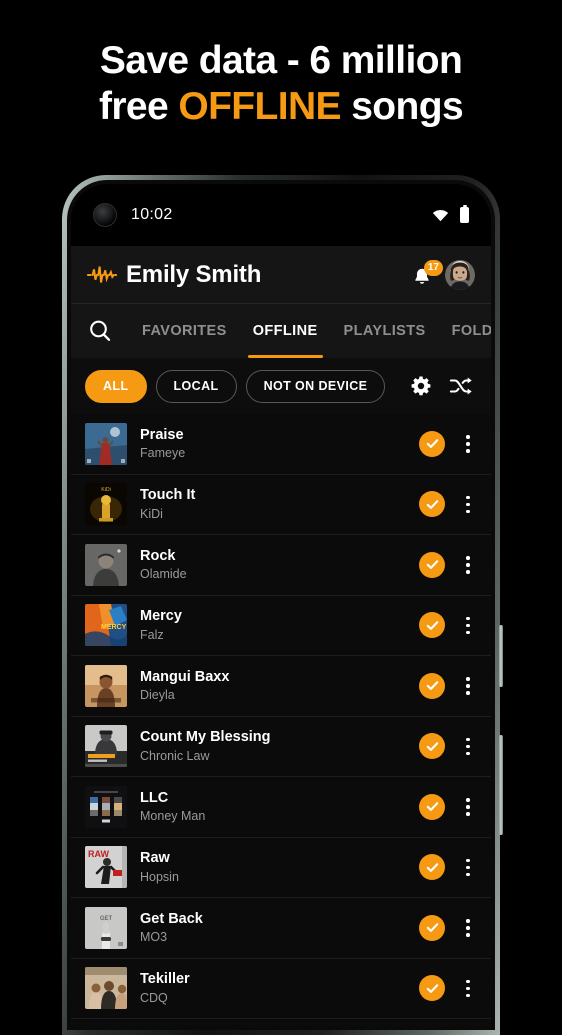  I want to click on filter-chips-bar: ALL LOCAL NOT ON DEVICE, so click(281, 386).